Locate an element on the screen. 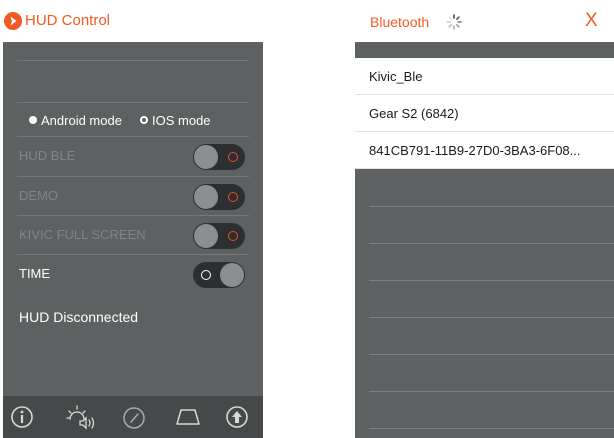  device-row-kivic-ble: Kivic_Ble is located at coordinates (484, 76).